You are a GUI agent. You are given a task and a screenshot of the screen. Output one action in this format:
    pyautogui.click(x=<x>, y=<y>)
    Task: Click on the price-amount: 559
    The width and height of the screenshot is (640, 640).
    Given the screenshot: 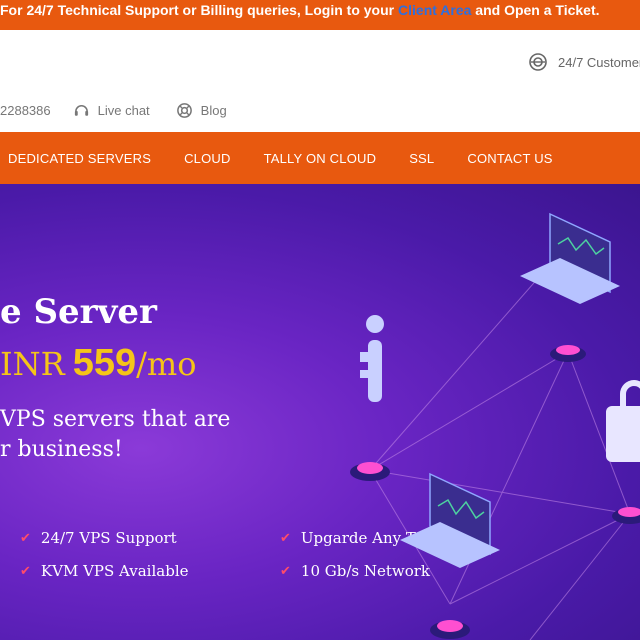 What is the action you would take?
    pyautogui.click(x=104, y=363)
    